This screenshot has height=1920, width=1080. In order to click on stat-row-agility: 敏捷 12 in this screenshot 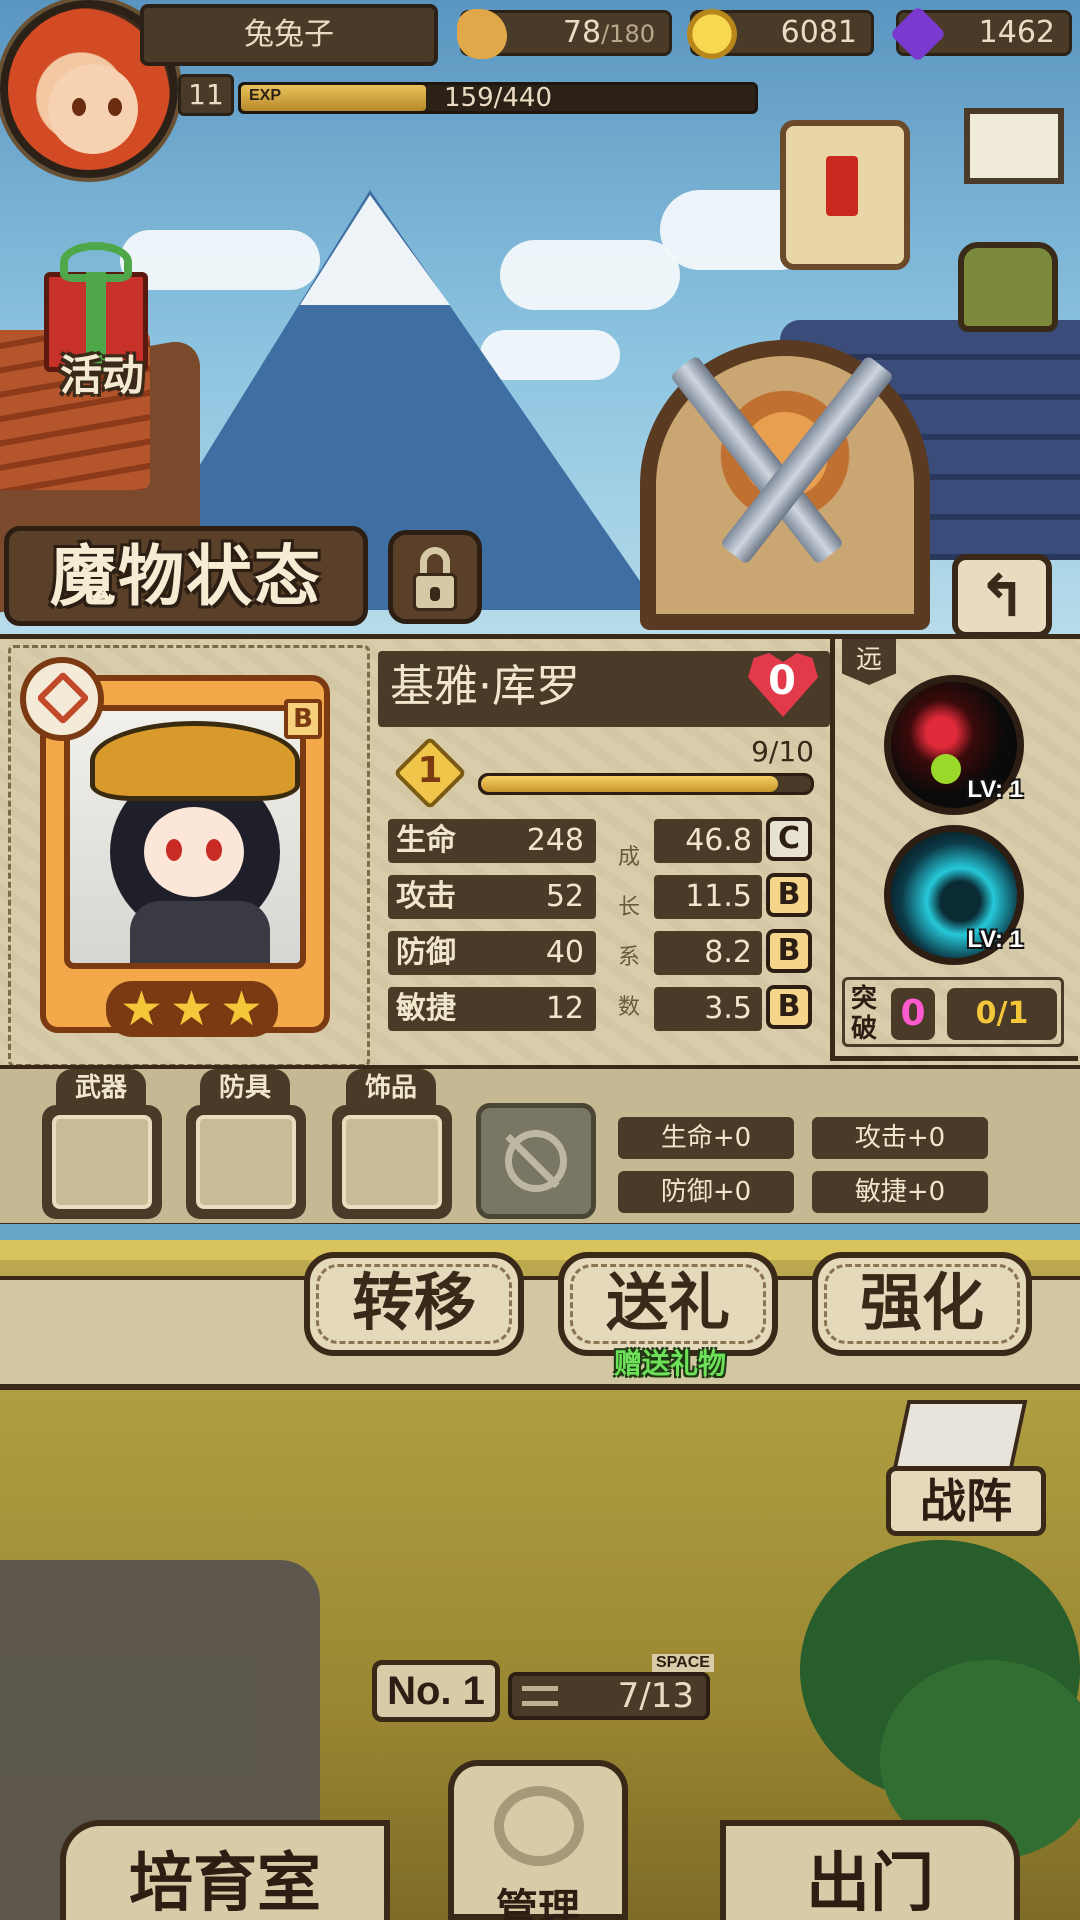, I will do `click(492, 1009)`.